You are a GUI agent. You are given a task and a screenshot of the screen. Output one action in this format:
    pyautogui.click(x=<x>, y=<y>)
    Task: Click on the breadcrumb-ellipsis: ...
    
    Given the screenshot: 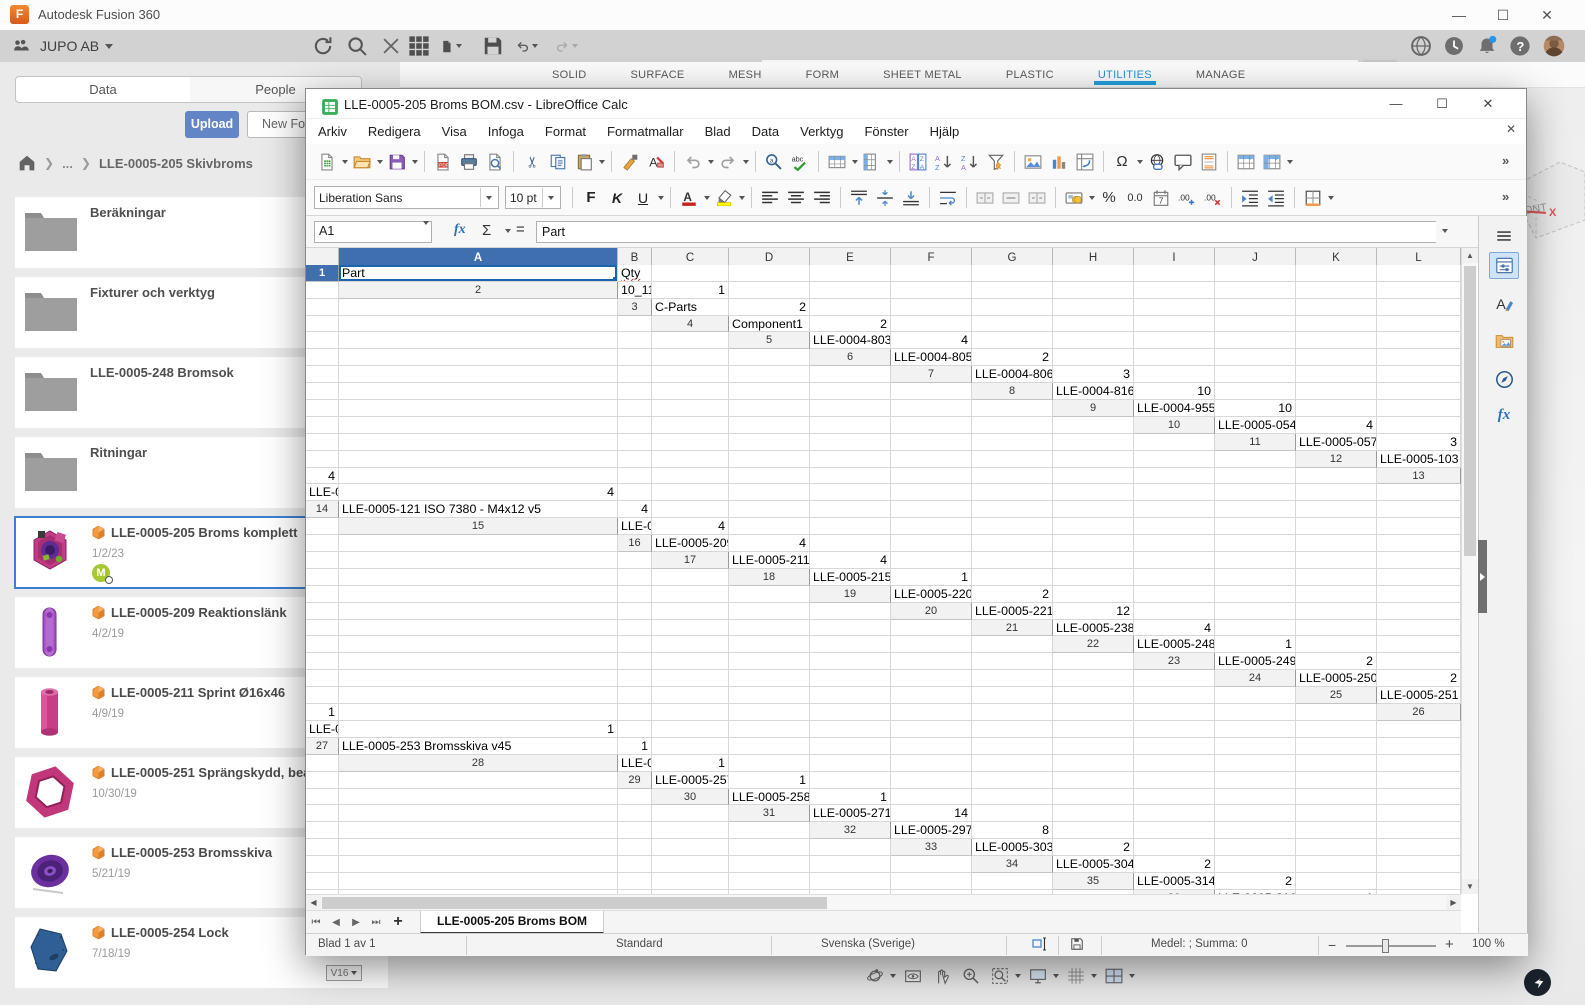 What is the action you would take?
    pyautogui.click(x=67, y=163)
    